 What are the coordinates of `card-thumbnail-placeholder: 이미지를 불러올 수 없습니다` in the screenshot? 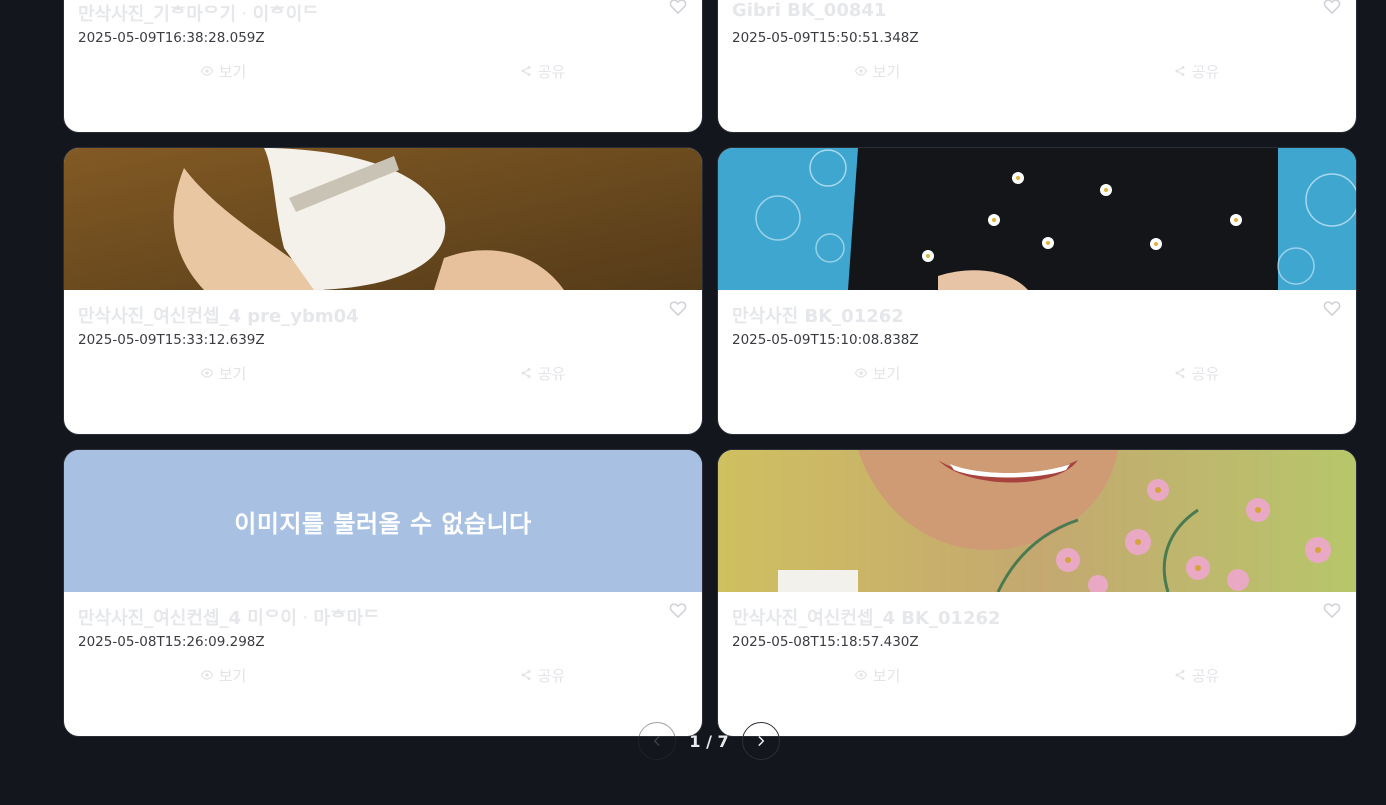 It's located at (383, 521).